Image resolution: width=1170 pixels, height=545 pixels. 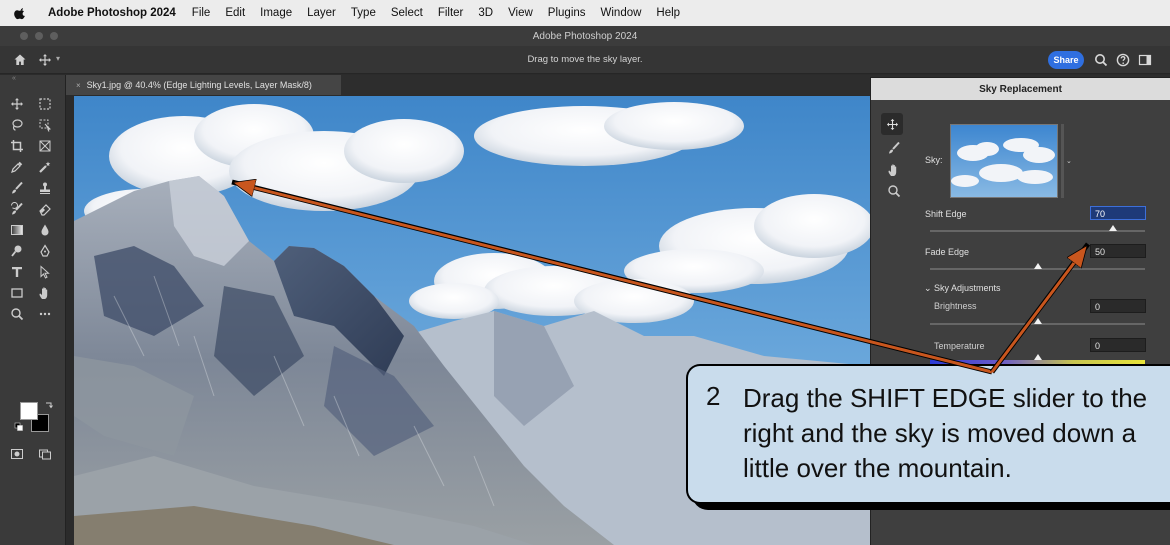 I want to click on sky-label: Sky:, so click(x=934, y=160).